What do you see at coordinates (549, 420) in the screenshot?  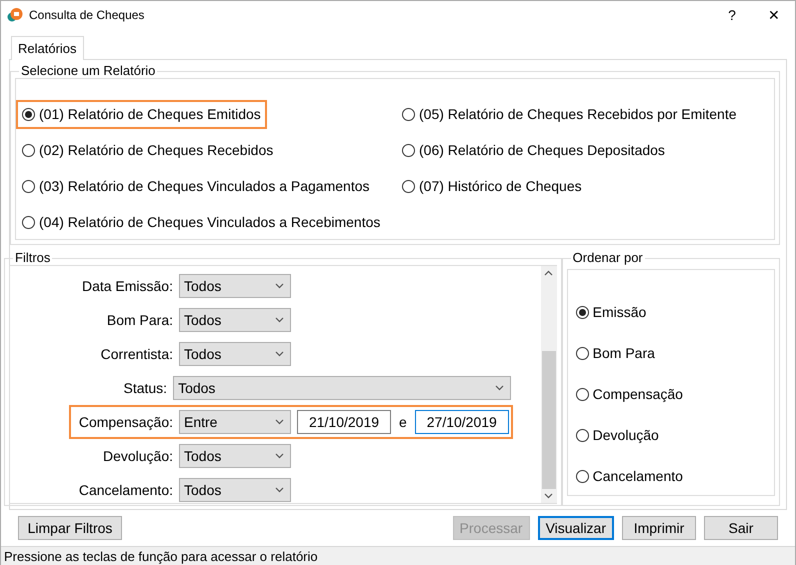 I see `scrollbar-thumb` at bounding box center [549, 420].